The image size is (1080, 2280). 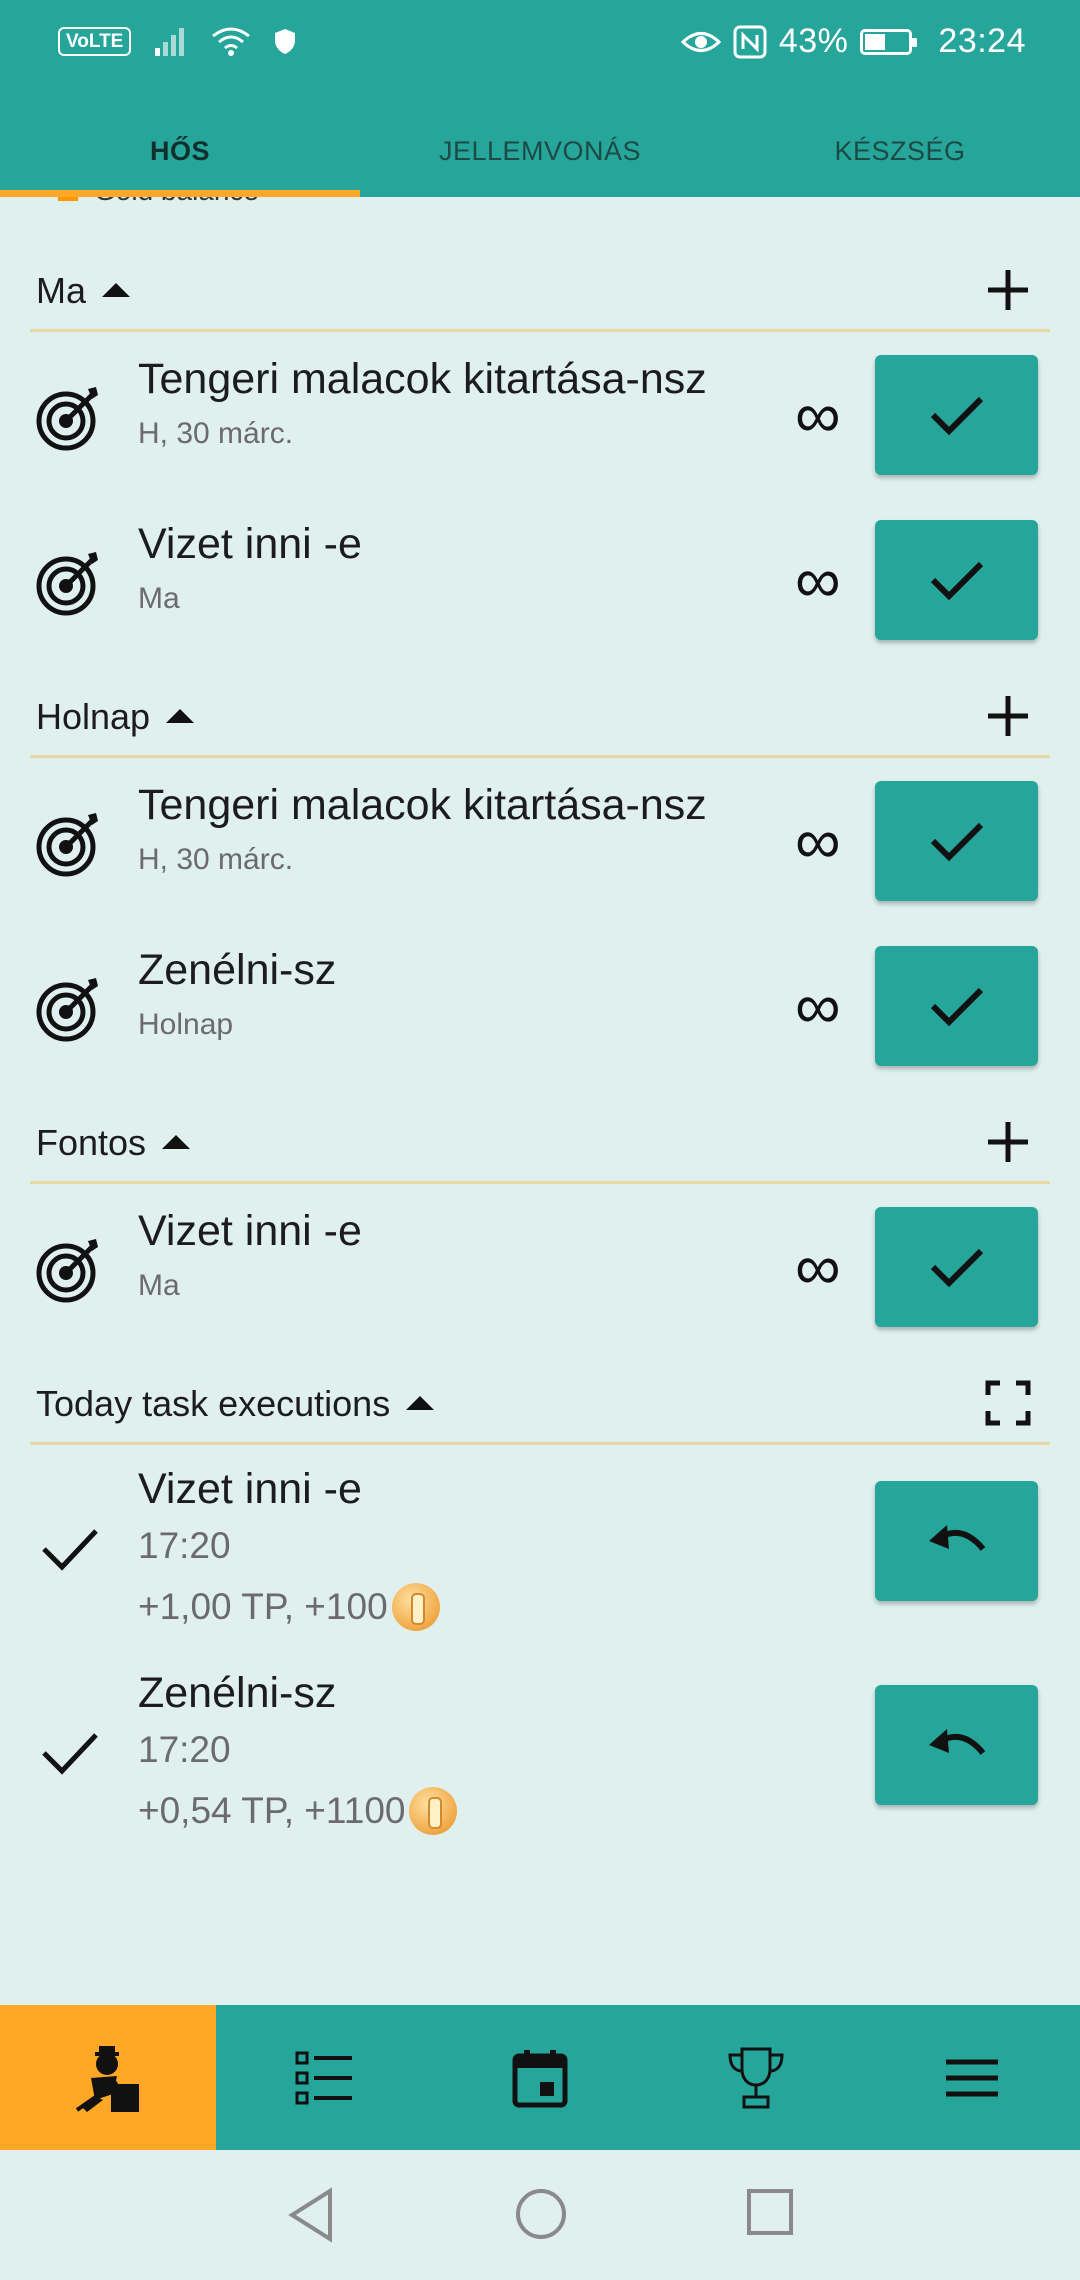 I want to click on nav-menu, so click(x=972, y=2077).